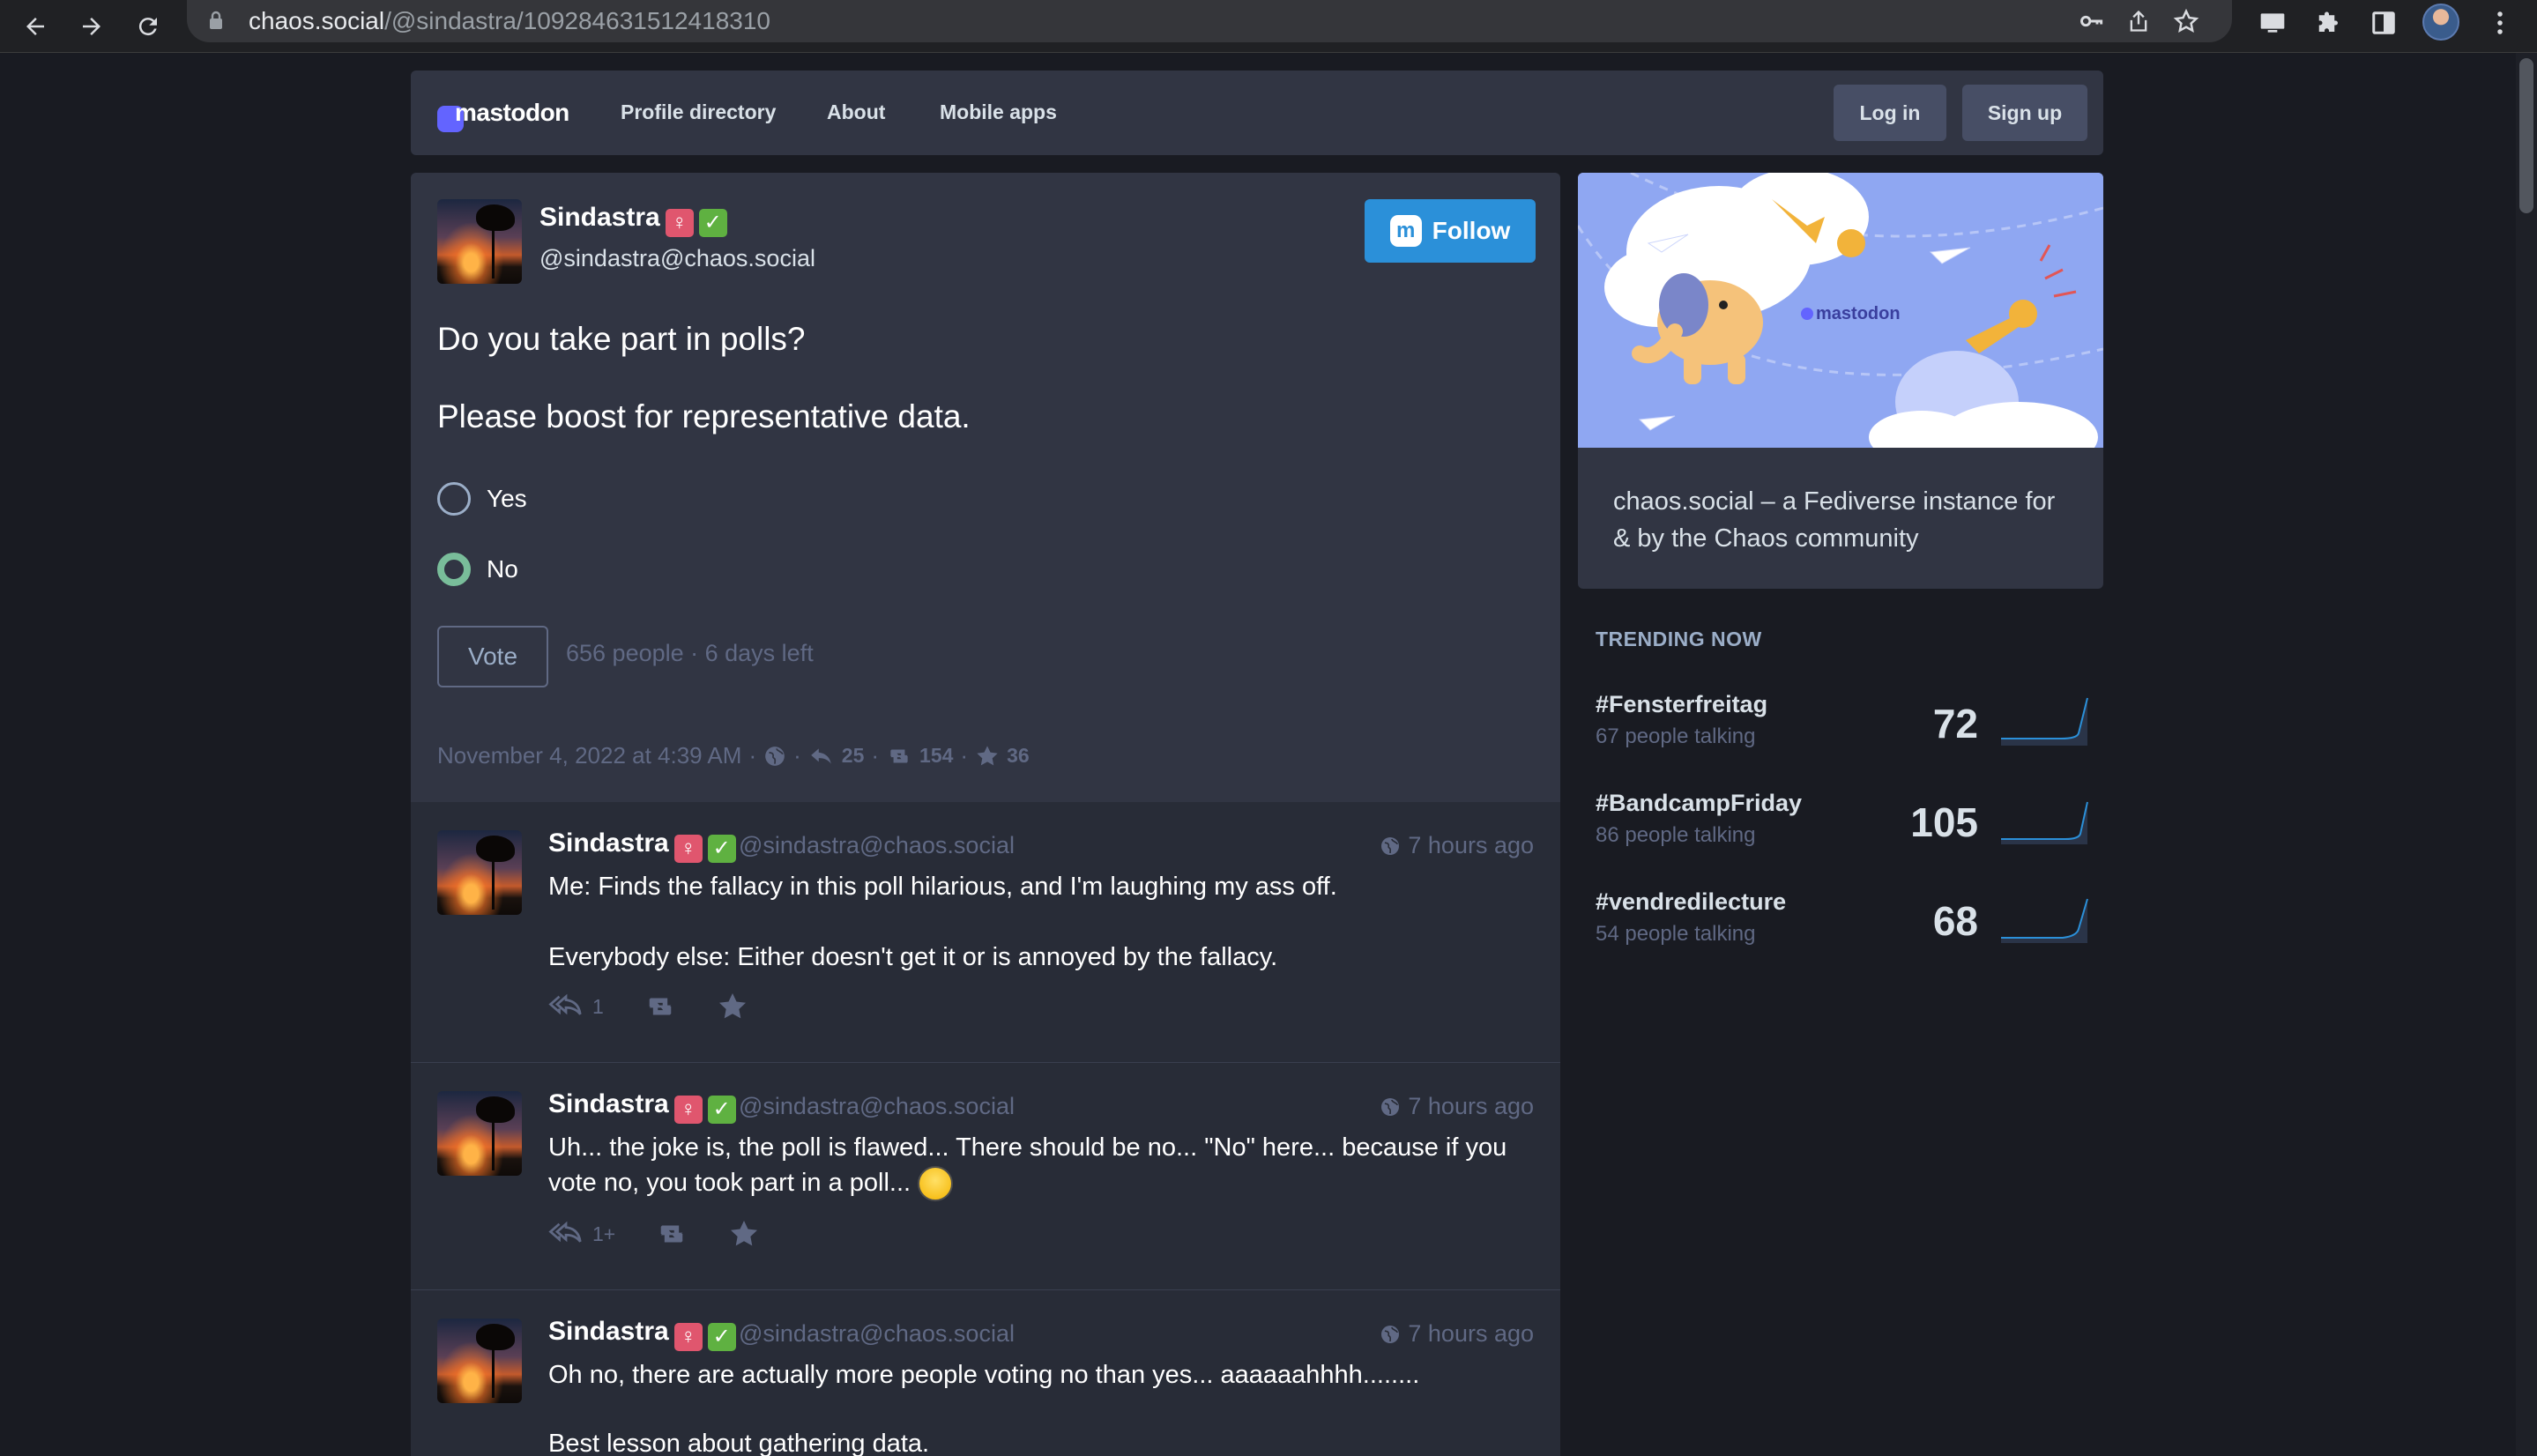 Image resolution: width=2537 pixels, height=1456 pixels. Describe the element at coordinates (1676, 835) in the screenshot. I see `people-talking: 86 people talking` at that location.